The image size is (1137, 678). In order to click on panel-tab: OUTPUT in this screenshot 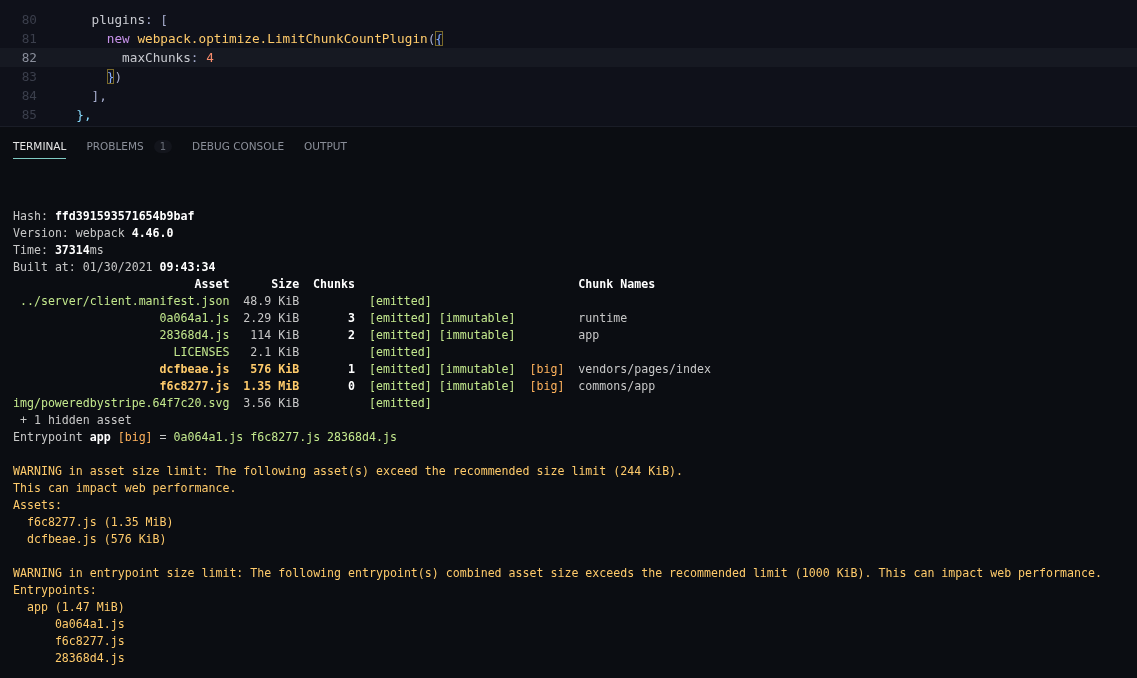, I will do `click(325, 146)`.